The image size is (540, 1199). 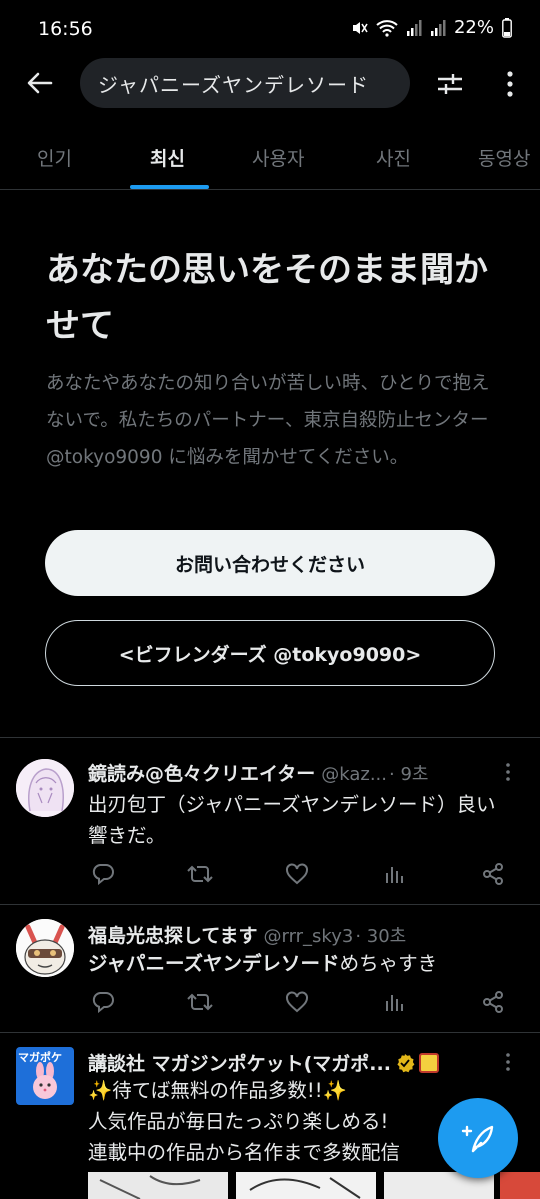 What do you see at coordinates (267, 298) in the screenshot?
I see `notice-title: あなたの思いをそのまま聞かせて` at bounding box center [267, 298].